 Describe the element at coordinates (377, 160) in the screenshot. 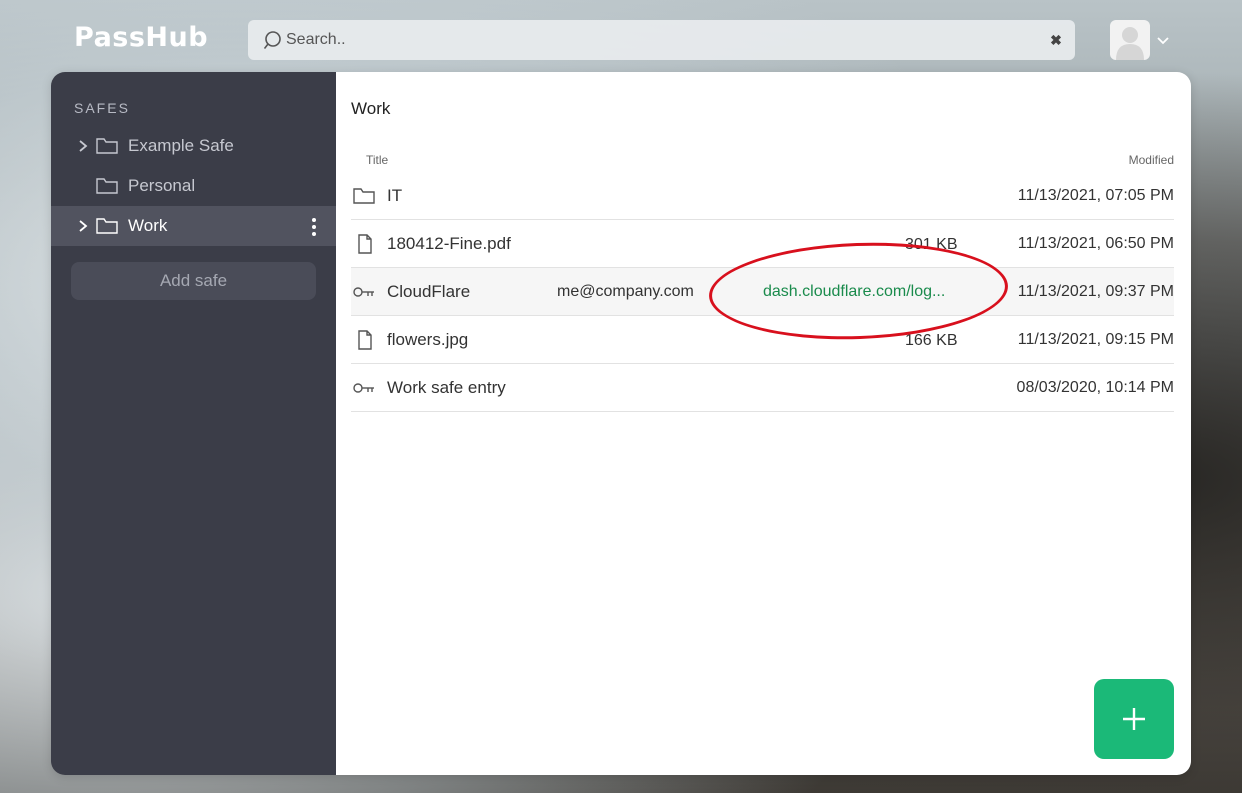

I see `column-header-title: Title` at that location.